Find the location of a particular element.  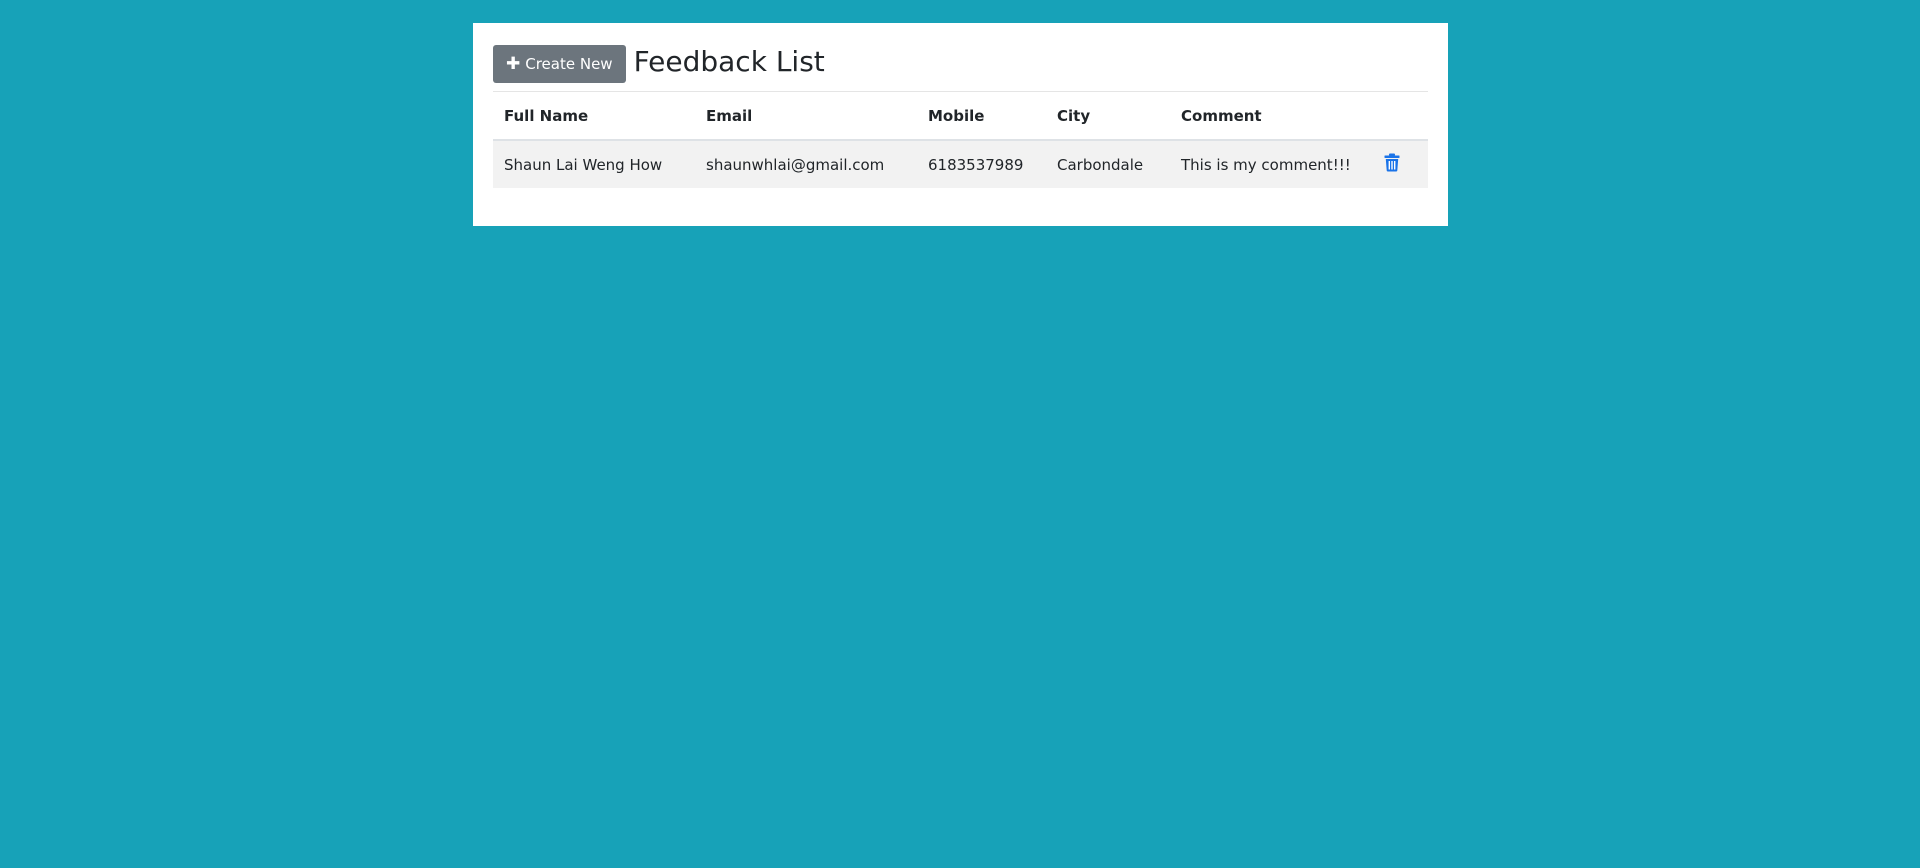

trash-icon is located at coordinates (1392, 164).